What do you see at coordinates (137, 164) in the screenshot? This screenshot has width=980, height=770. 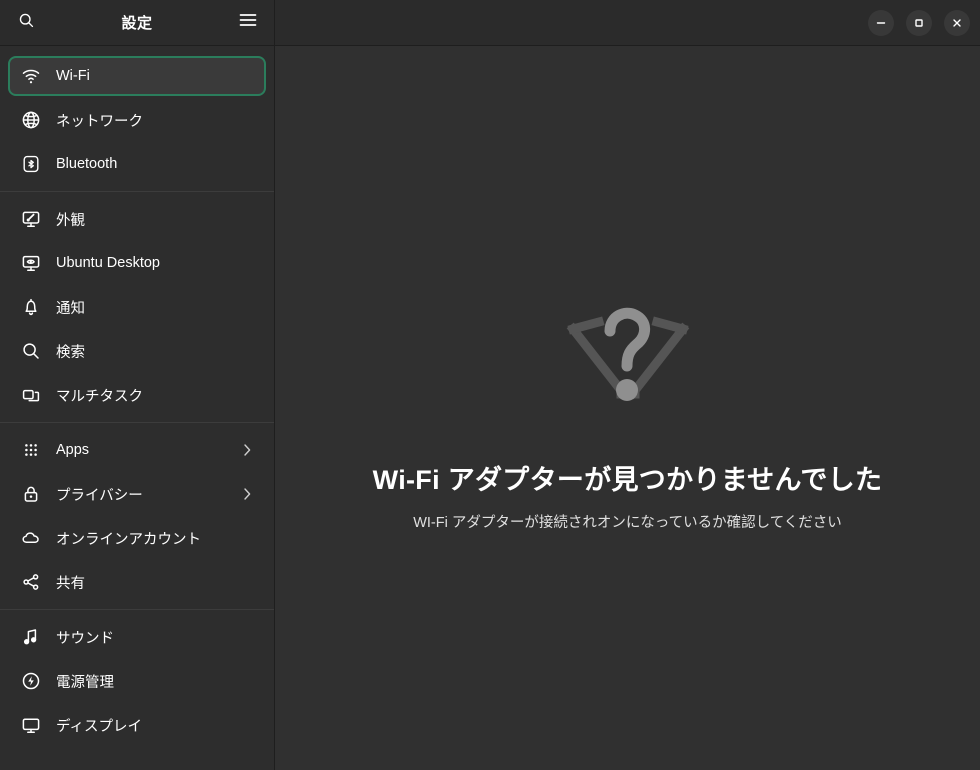 I see `sidebar-item-bluetooth: Bluetooth` at bounding box center [137, 164].